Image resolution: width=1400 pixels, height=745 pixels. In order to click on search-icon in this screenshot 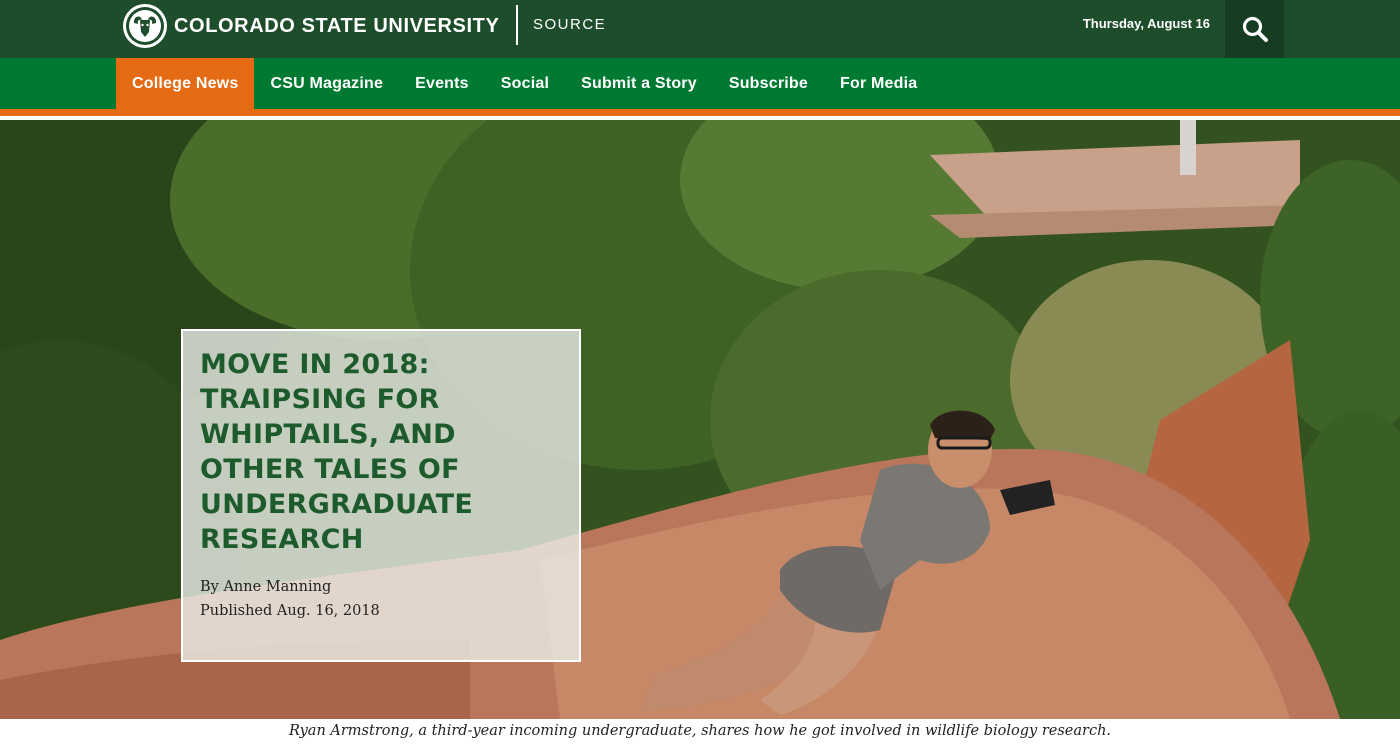, I will do `click(1255, 29)`.